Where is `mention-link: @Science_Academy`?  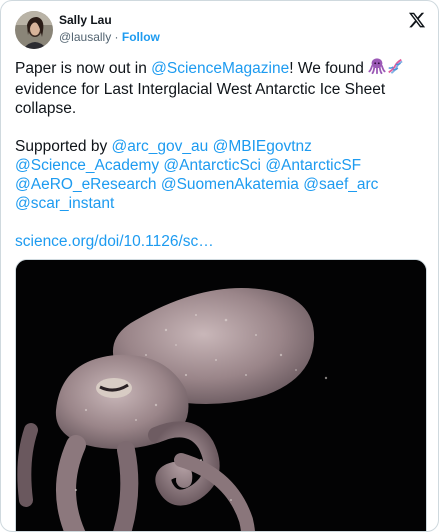
mention-link: @Science_Academy is located at coordinates (87, 165).